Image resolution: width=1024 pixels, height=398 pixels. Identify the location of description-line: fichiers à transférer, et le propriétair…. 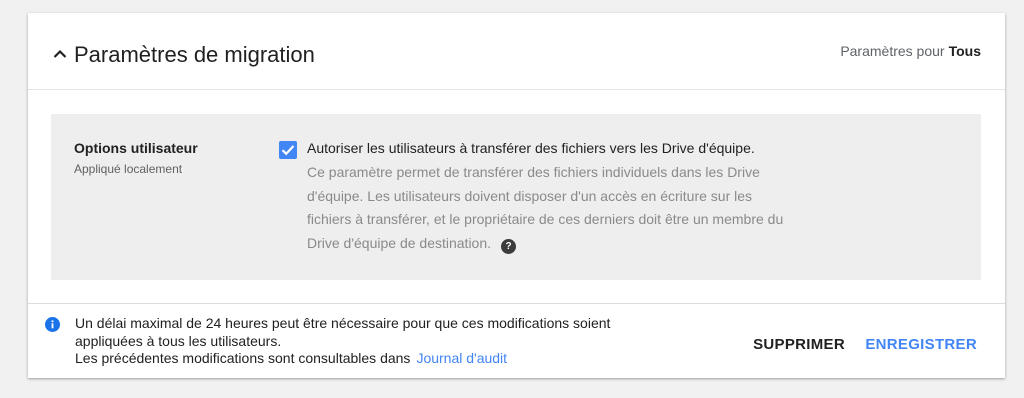
(545, 219).